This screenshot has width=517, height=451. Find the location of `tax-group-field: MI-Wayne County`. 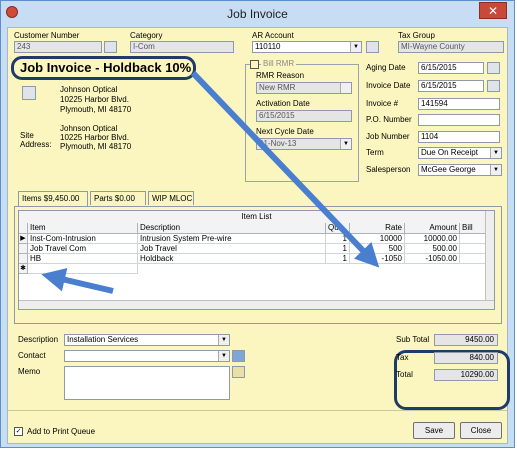

tax-group-field: MI-Wayne County is located at coordinates (451, 47).